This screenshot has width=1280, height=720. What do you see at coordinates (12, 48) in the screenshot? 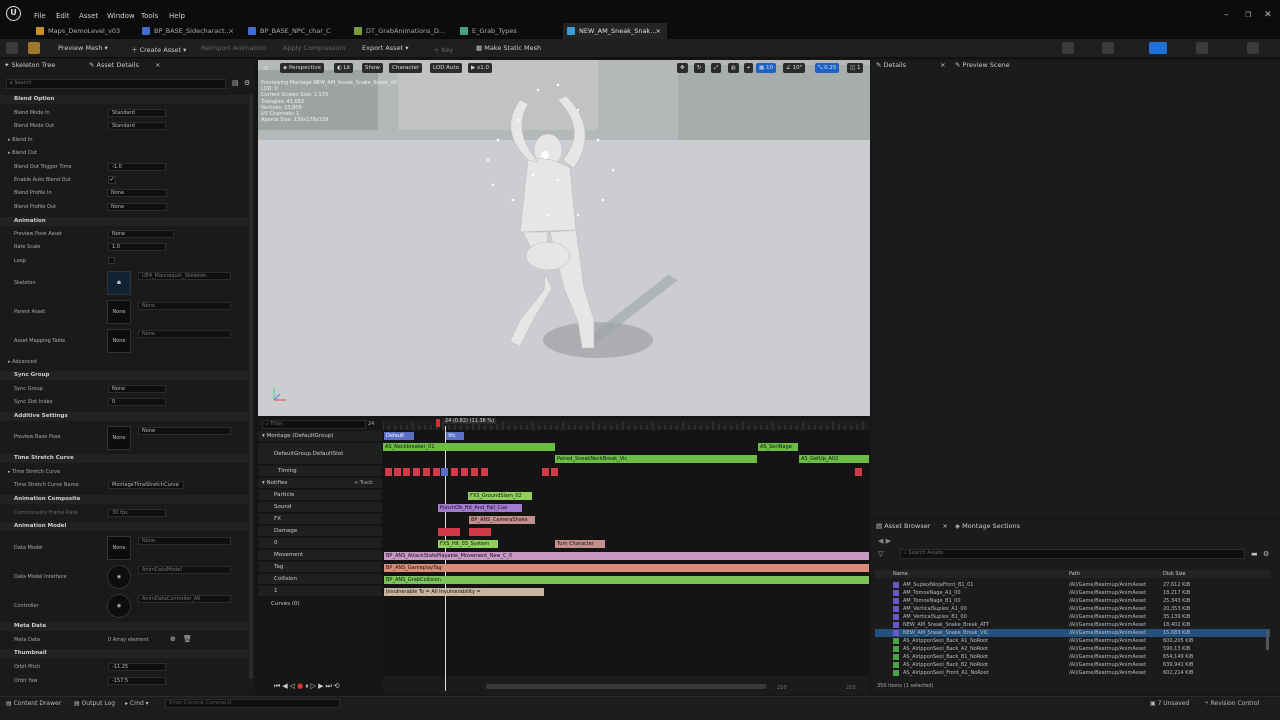
I see `save-icon` at bounding box center [12, 48].